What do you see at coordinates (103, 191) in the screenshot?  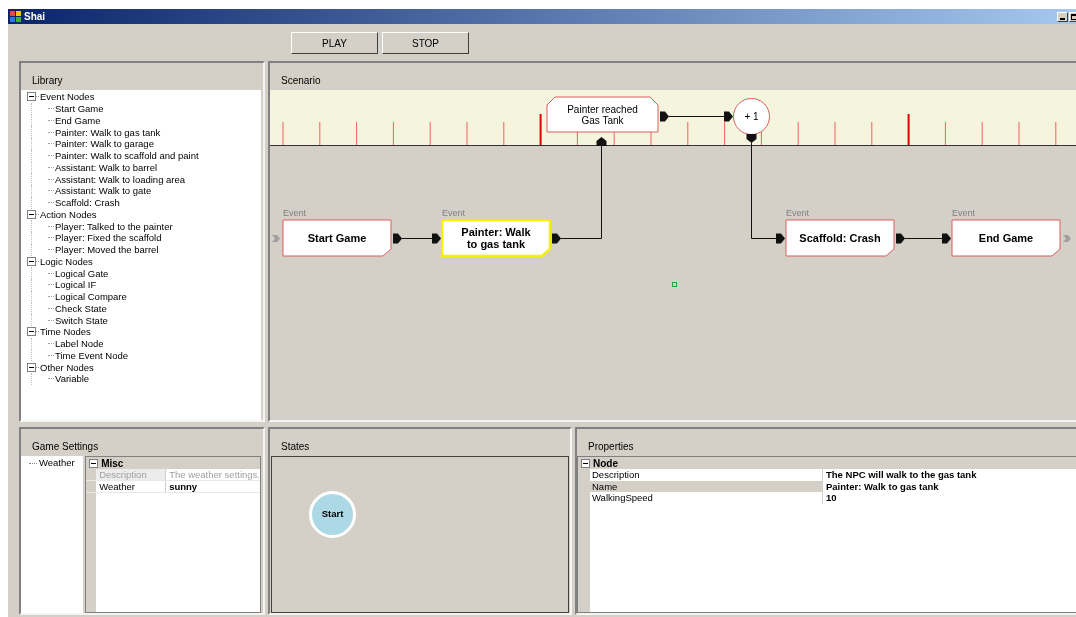 I see `tree-item: Assistant: Walk to gate` at bounding box center [103, 191].